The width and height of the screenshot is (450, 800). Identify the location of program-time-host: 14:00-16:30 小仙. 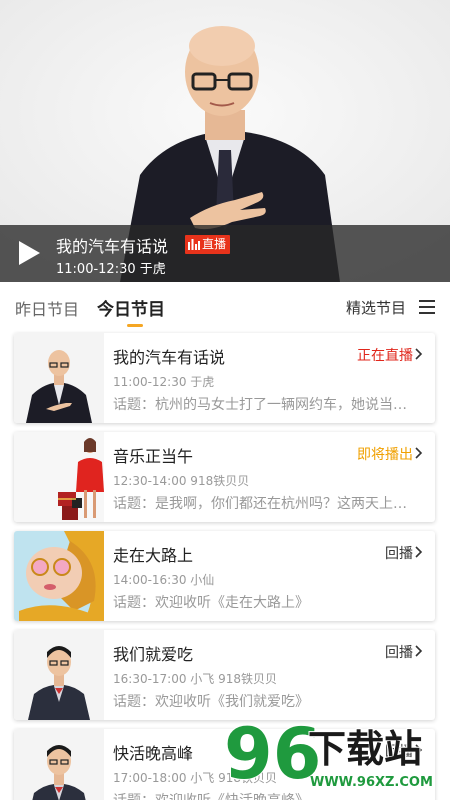
(164, 580).